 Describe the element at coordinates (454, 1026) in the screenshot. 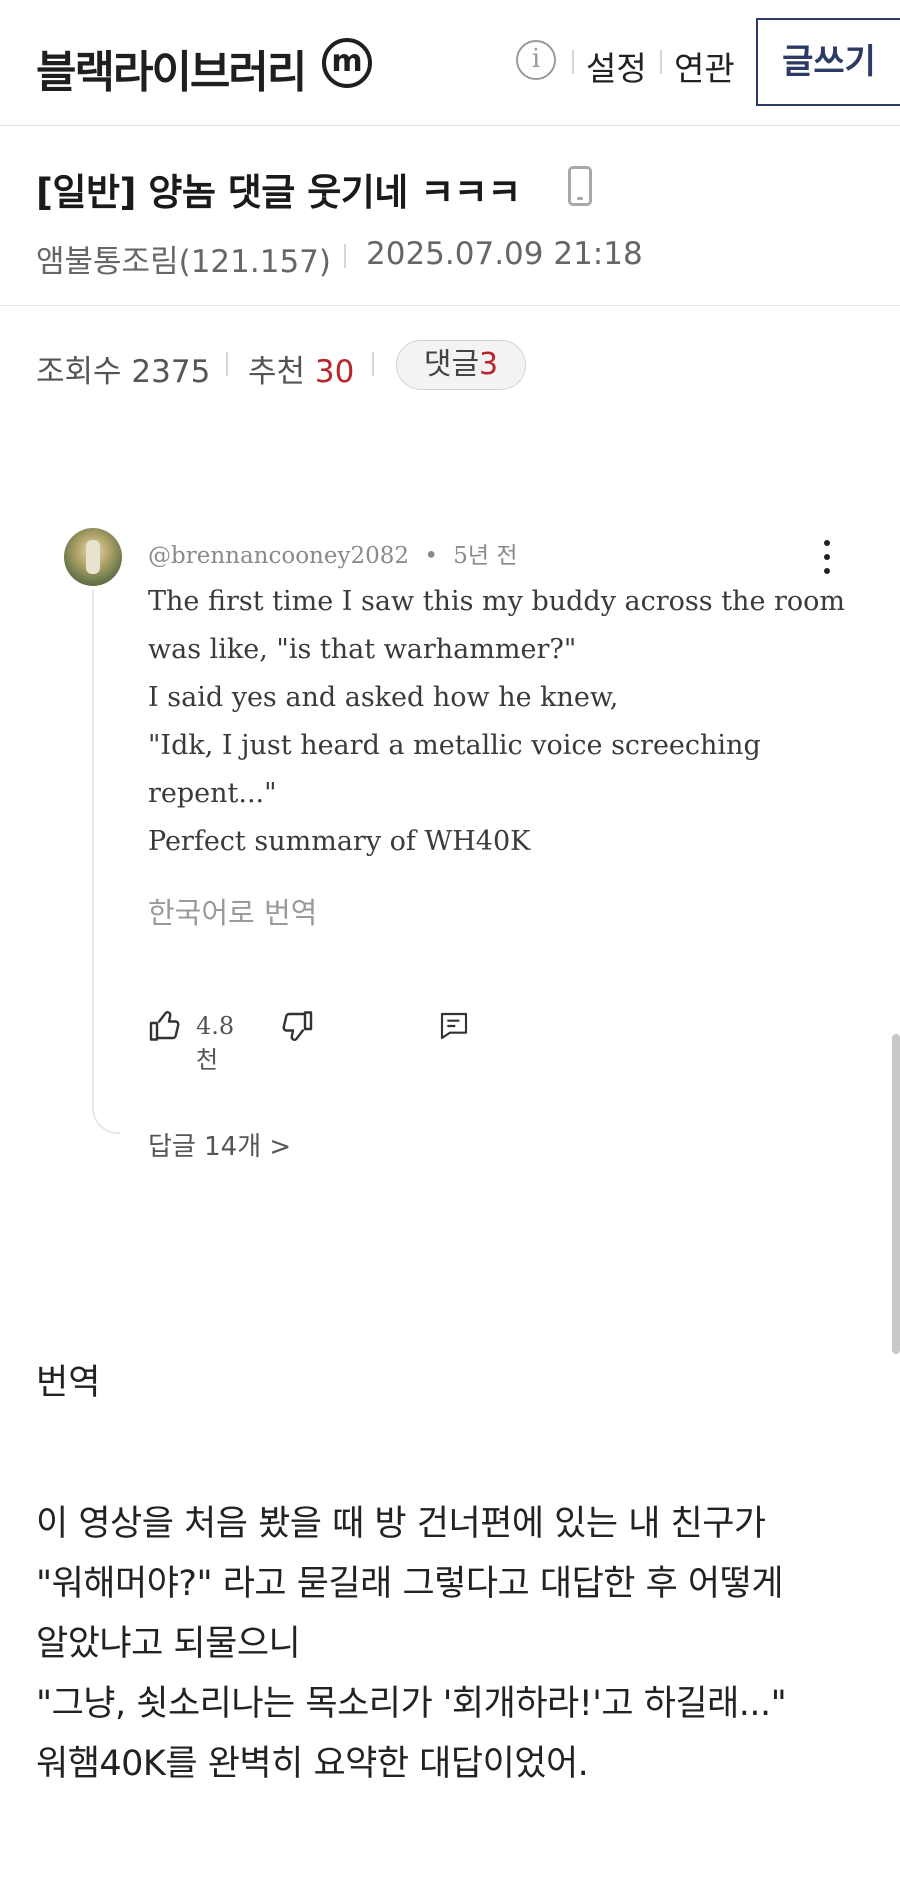

I see `reply-comment-icon` at that location.